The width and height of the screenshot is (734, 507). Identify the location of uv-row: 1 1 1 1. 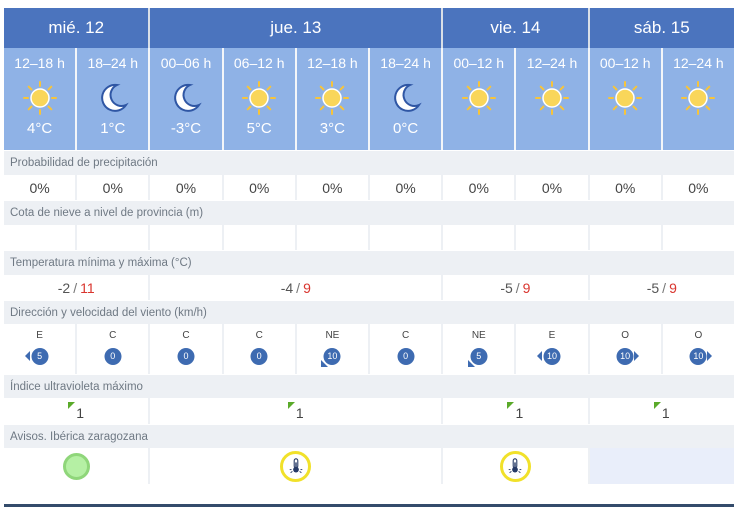
(369, 411).